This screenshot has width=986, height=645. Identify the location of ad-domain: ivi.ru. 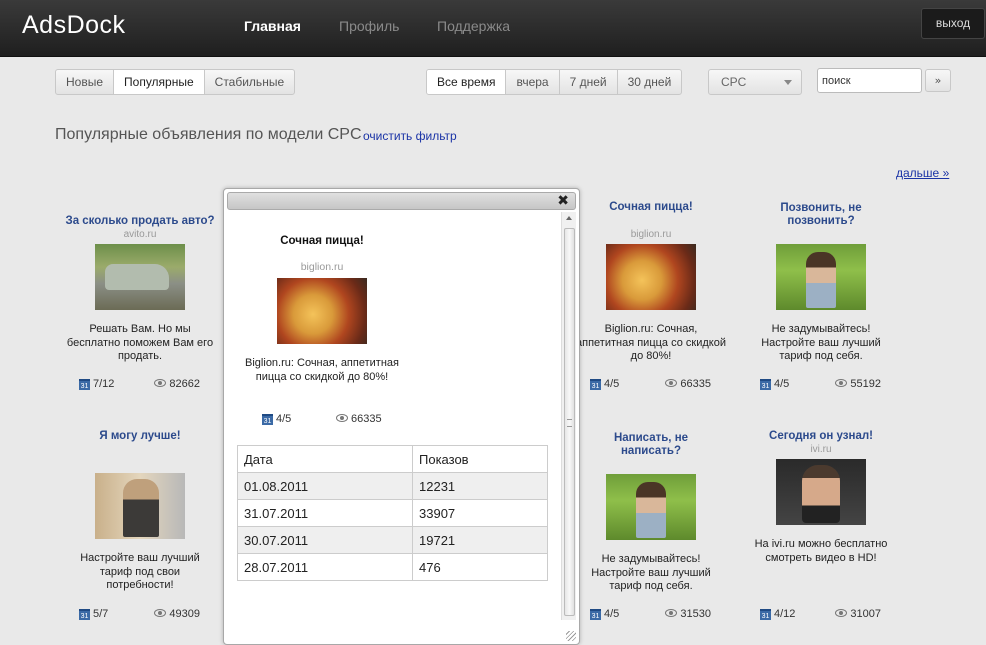
(821, 449).